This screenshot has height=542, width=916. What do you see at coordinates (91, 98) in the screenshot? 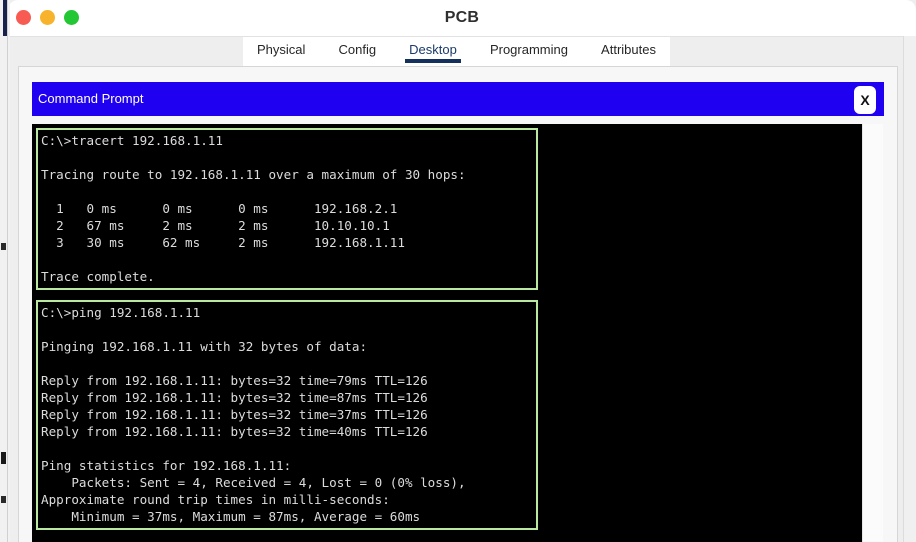
I see `command-prompt-title: Command Prompt` at bounding box center [91, 98].